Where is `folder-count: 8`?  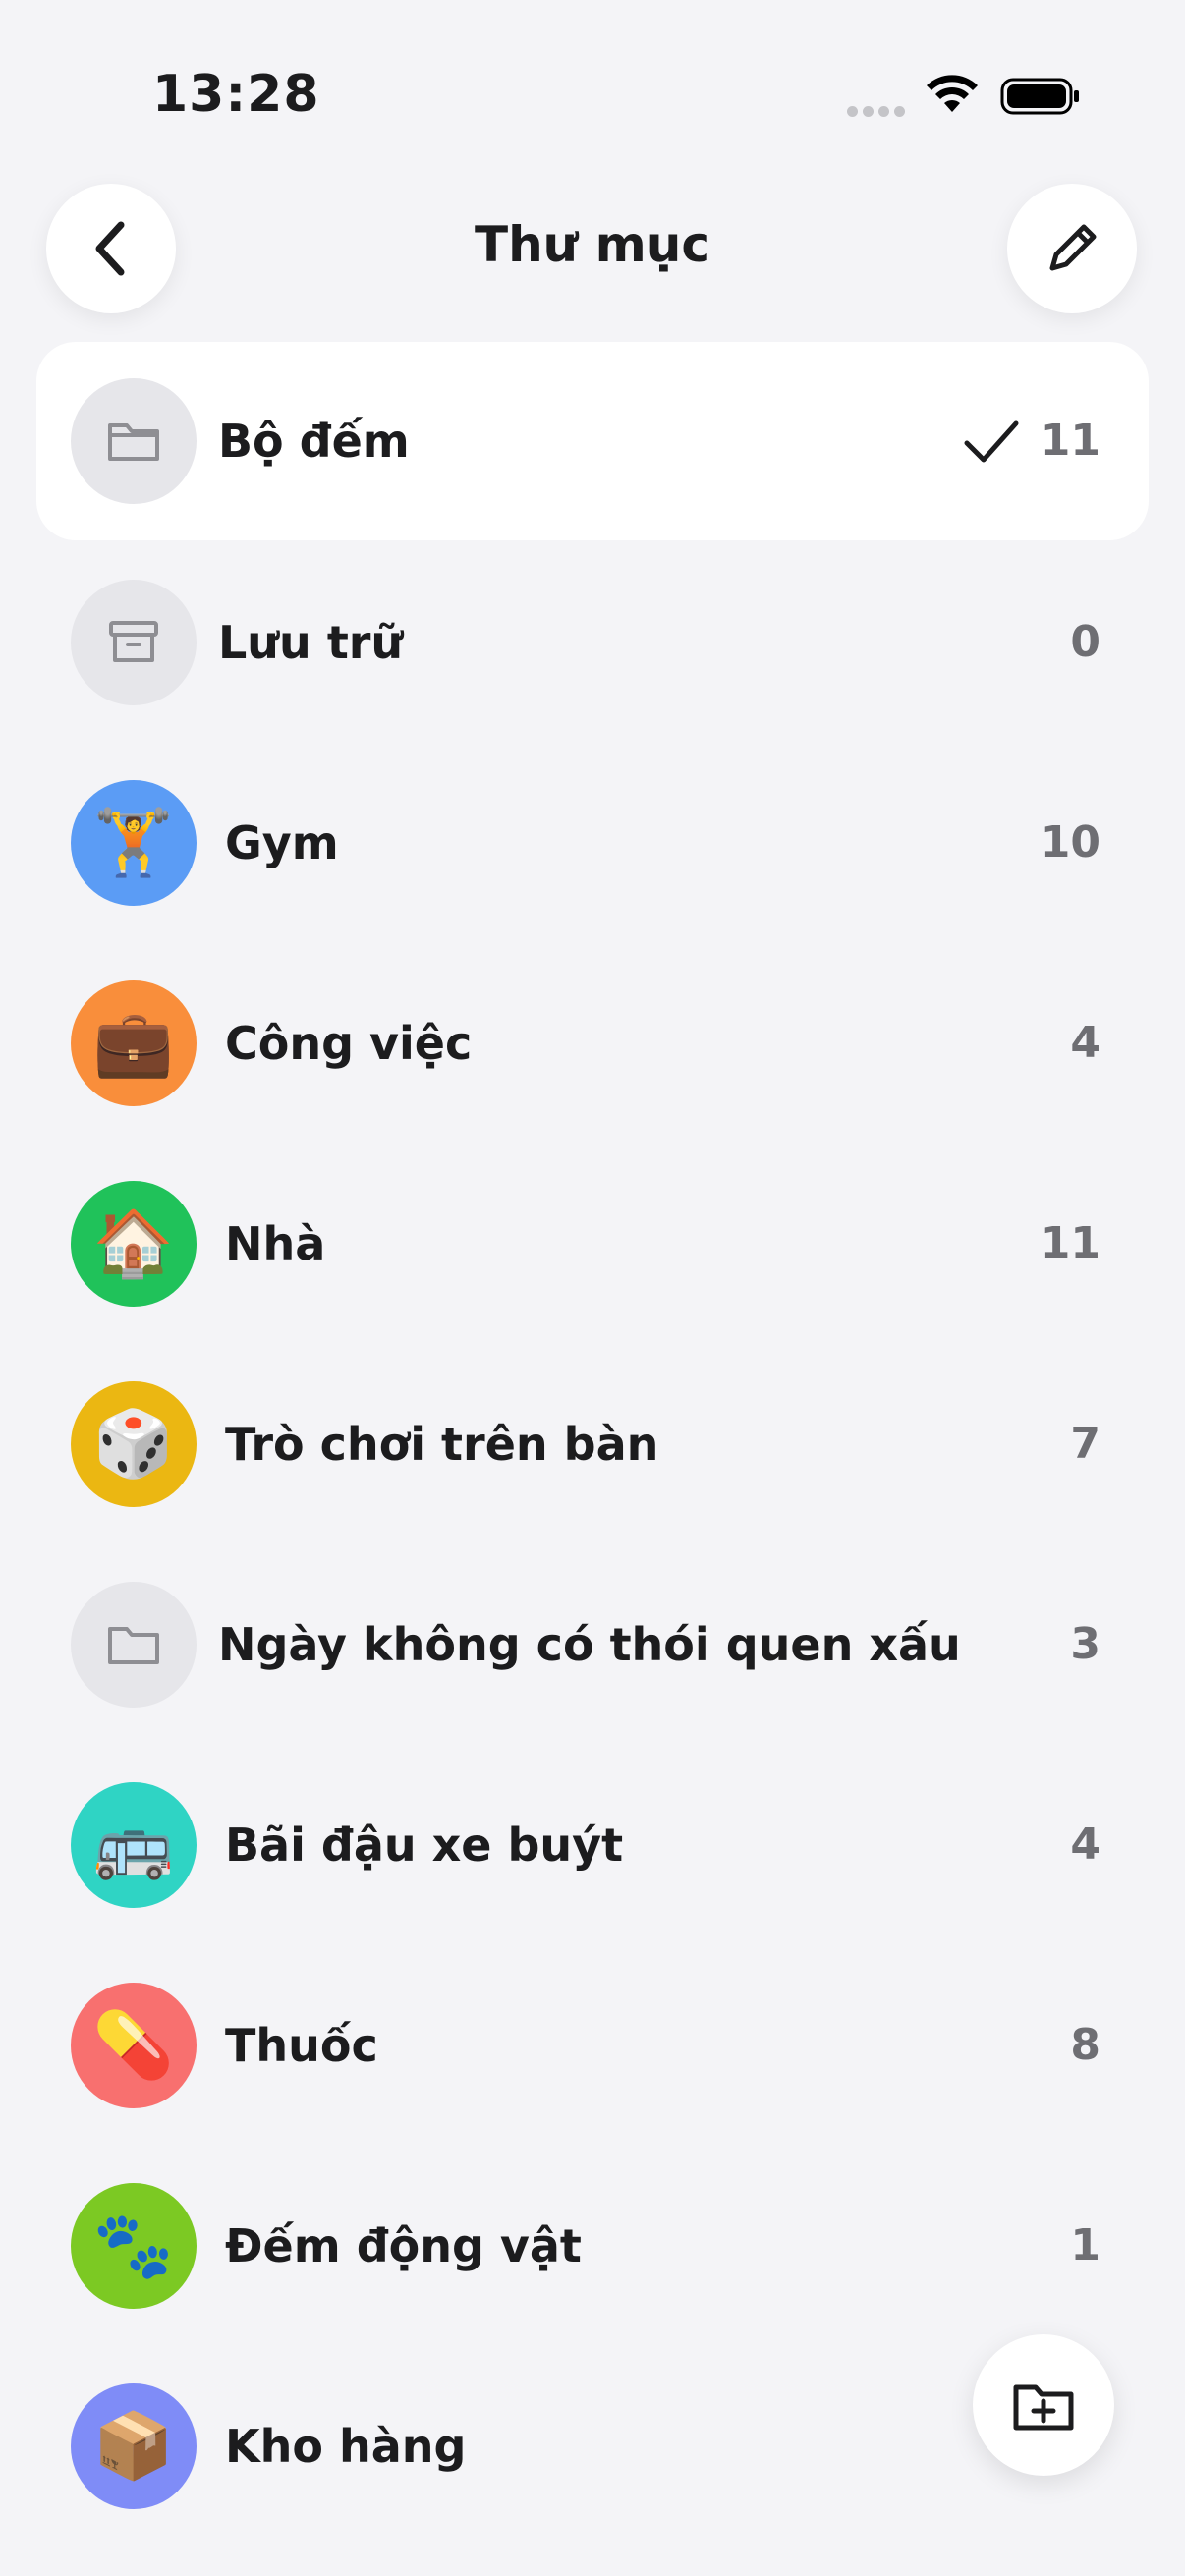 folder-count: 8 is located at coordinates (1085, 2045).